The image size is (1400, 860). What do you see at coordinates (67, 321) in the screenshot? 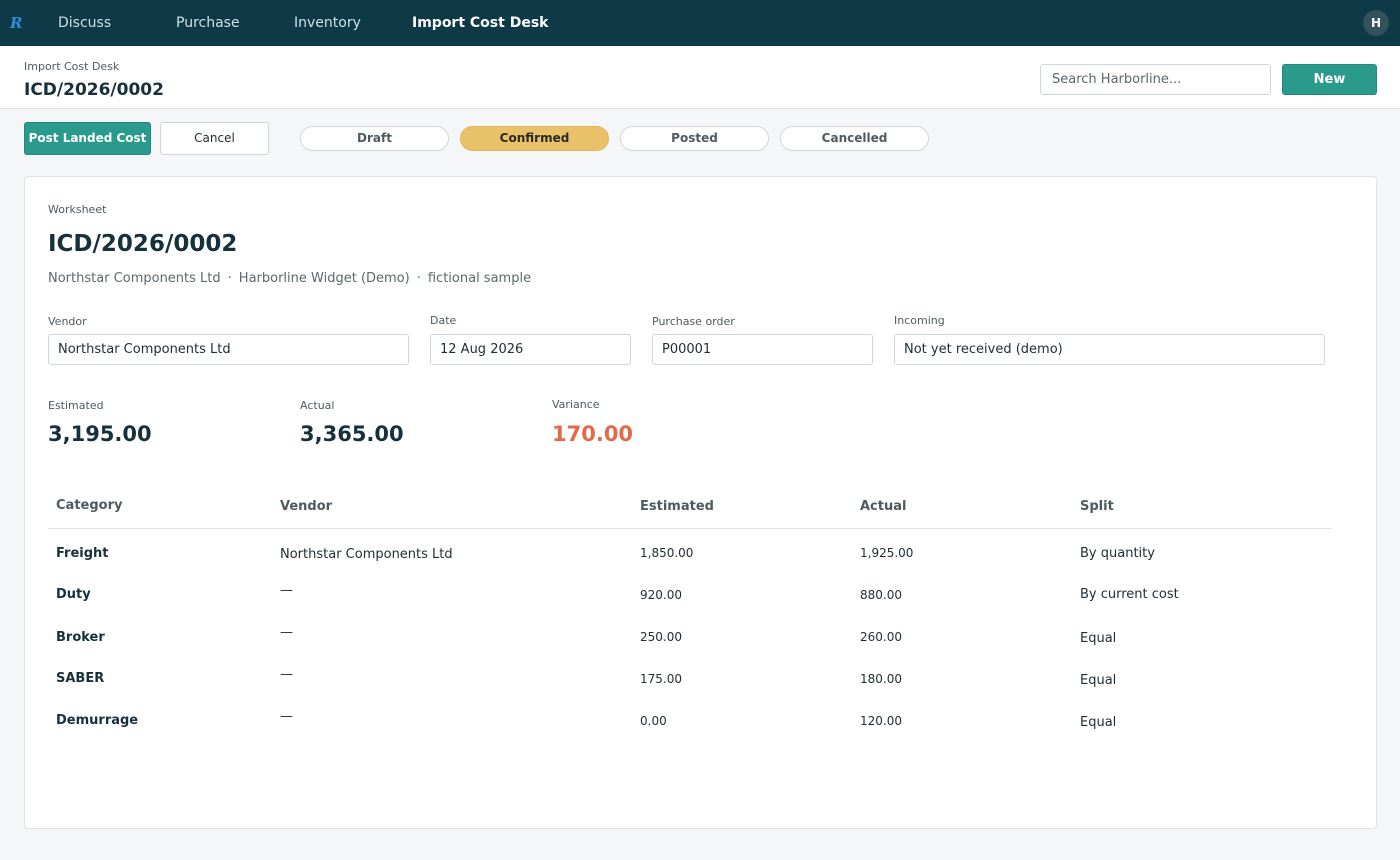
I see `vendor-field-label: Vendor` at bounding box center [67, 321].